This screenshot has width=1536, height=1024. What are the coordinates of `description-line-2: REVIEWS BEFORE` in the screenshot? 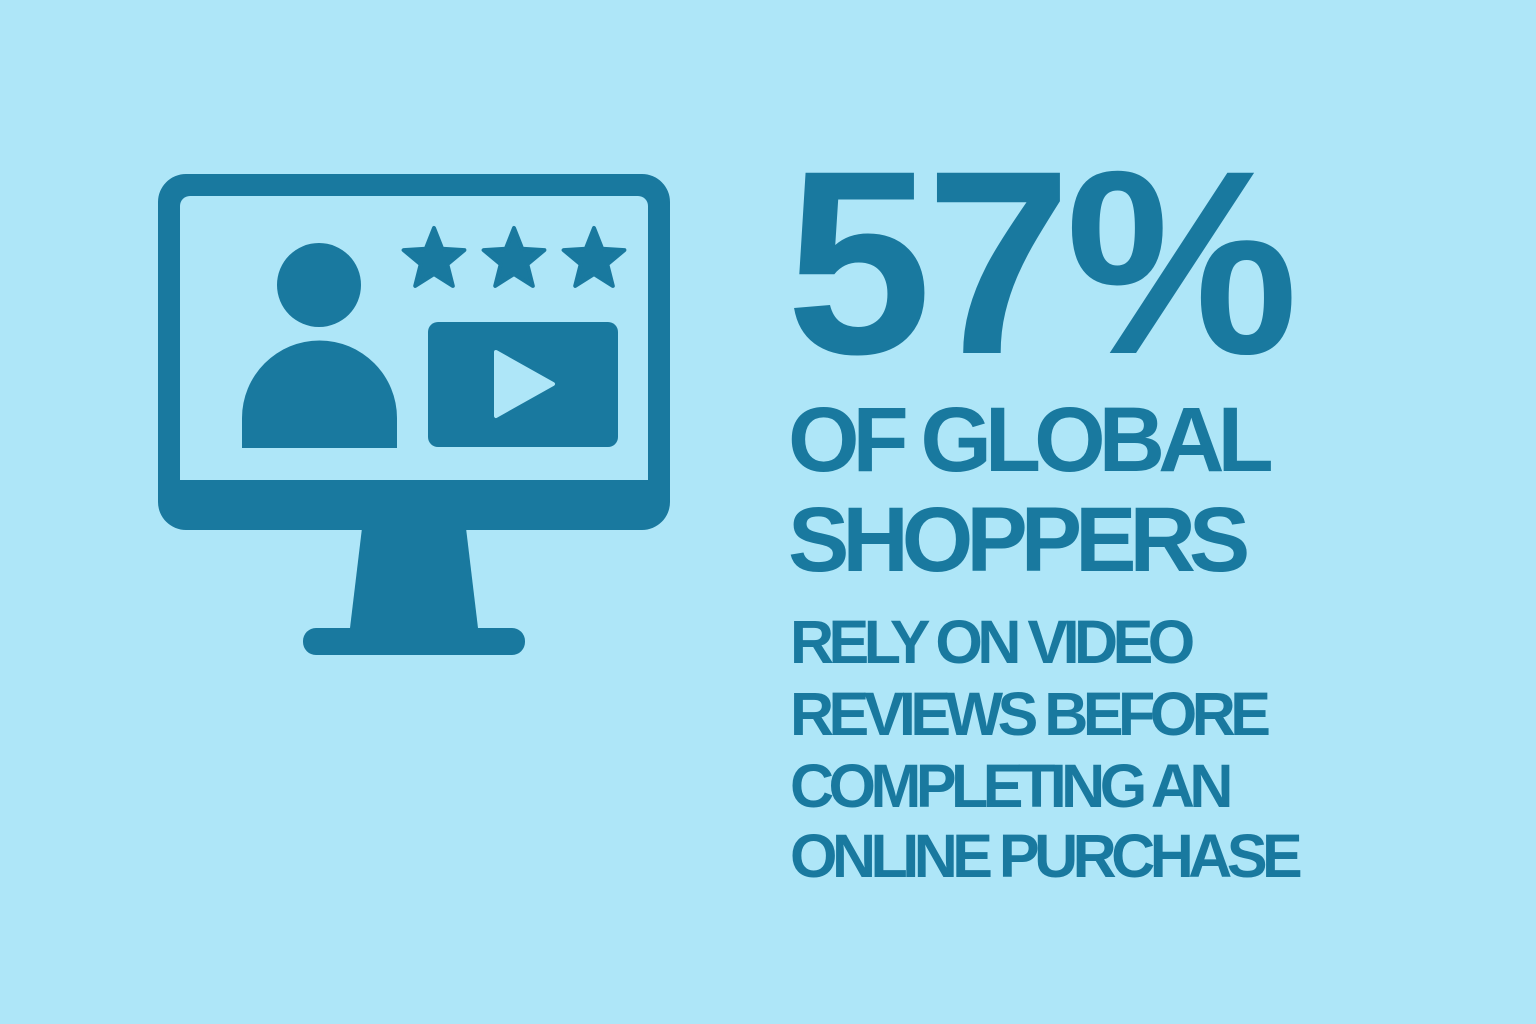 It's located at (1030, 714).